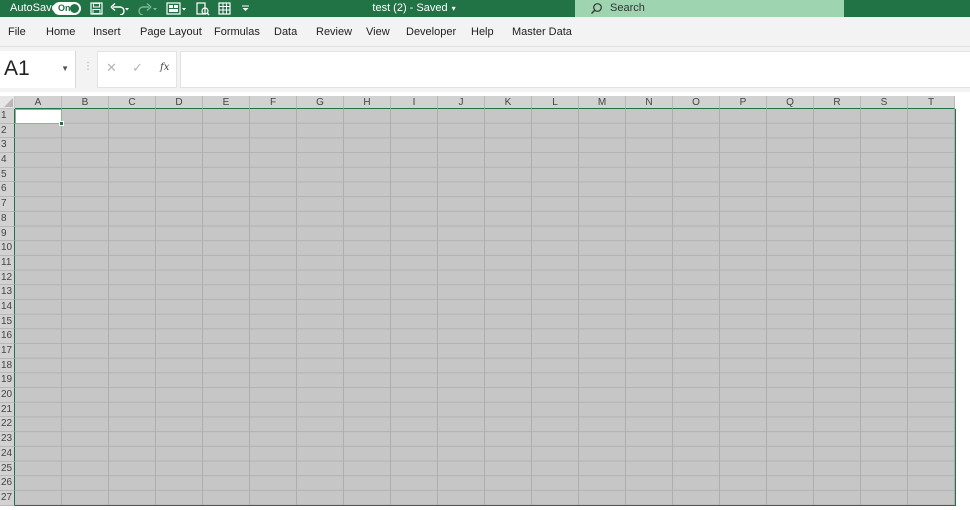  I want to click on row-header: 27, so click(7, 498).